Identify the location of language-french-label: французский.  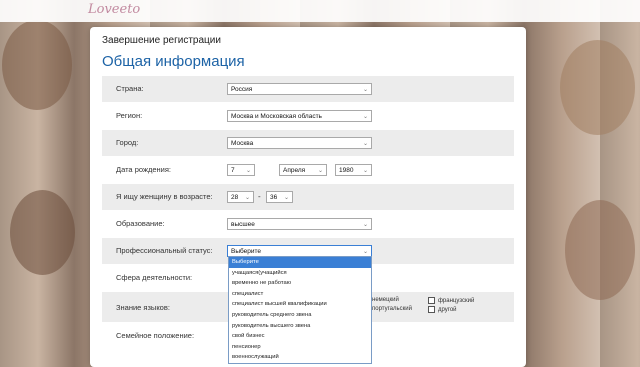
(456, 301).